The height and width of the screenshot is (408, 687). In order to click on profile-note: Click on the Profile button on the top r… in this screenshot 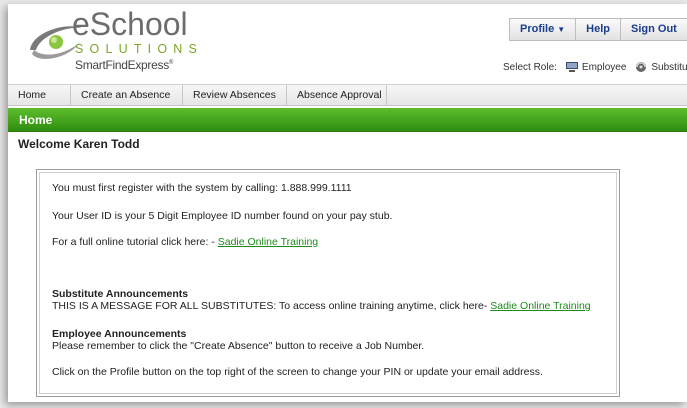, I will do `click(297, 372)`.